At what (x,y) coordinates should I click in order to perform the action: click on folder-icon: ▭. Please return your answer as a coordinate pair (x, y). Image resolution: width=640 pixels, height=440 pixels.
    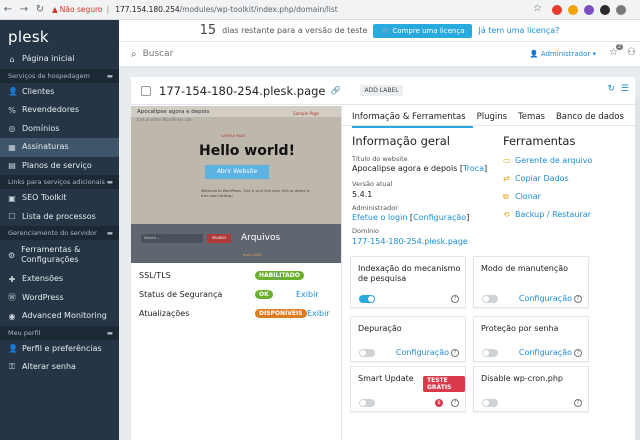
    Looking at the image, I should click on (507, 160).